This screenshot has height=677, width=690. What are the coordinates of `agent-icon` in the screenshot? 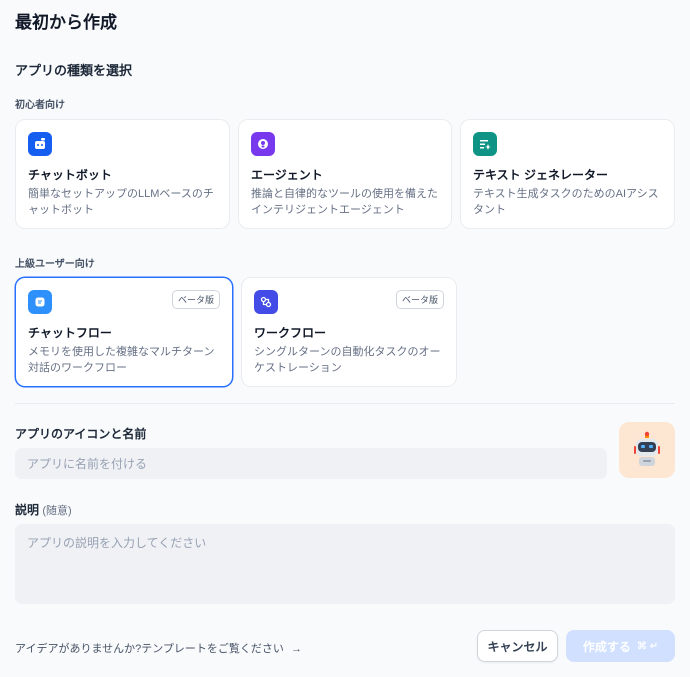 It's located at (263, 144).